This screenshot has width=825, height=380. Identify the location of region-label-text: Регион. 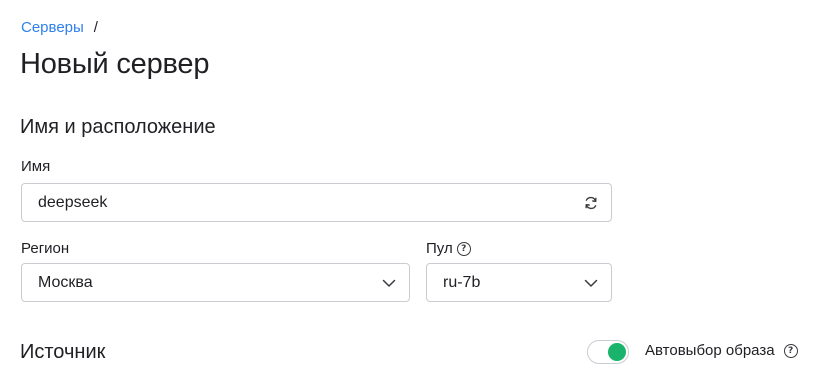
(45, 248).